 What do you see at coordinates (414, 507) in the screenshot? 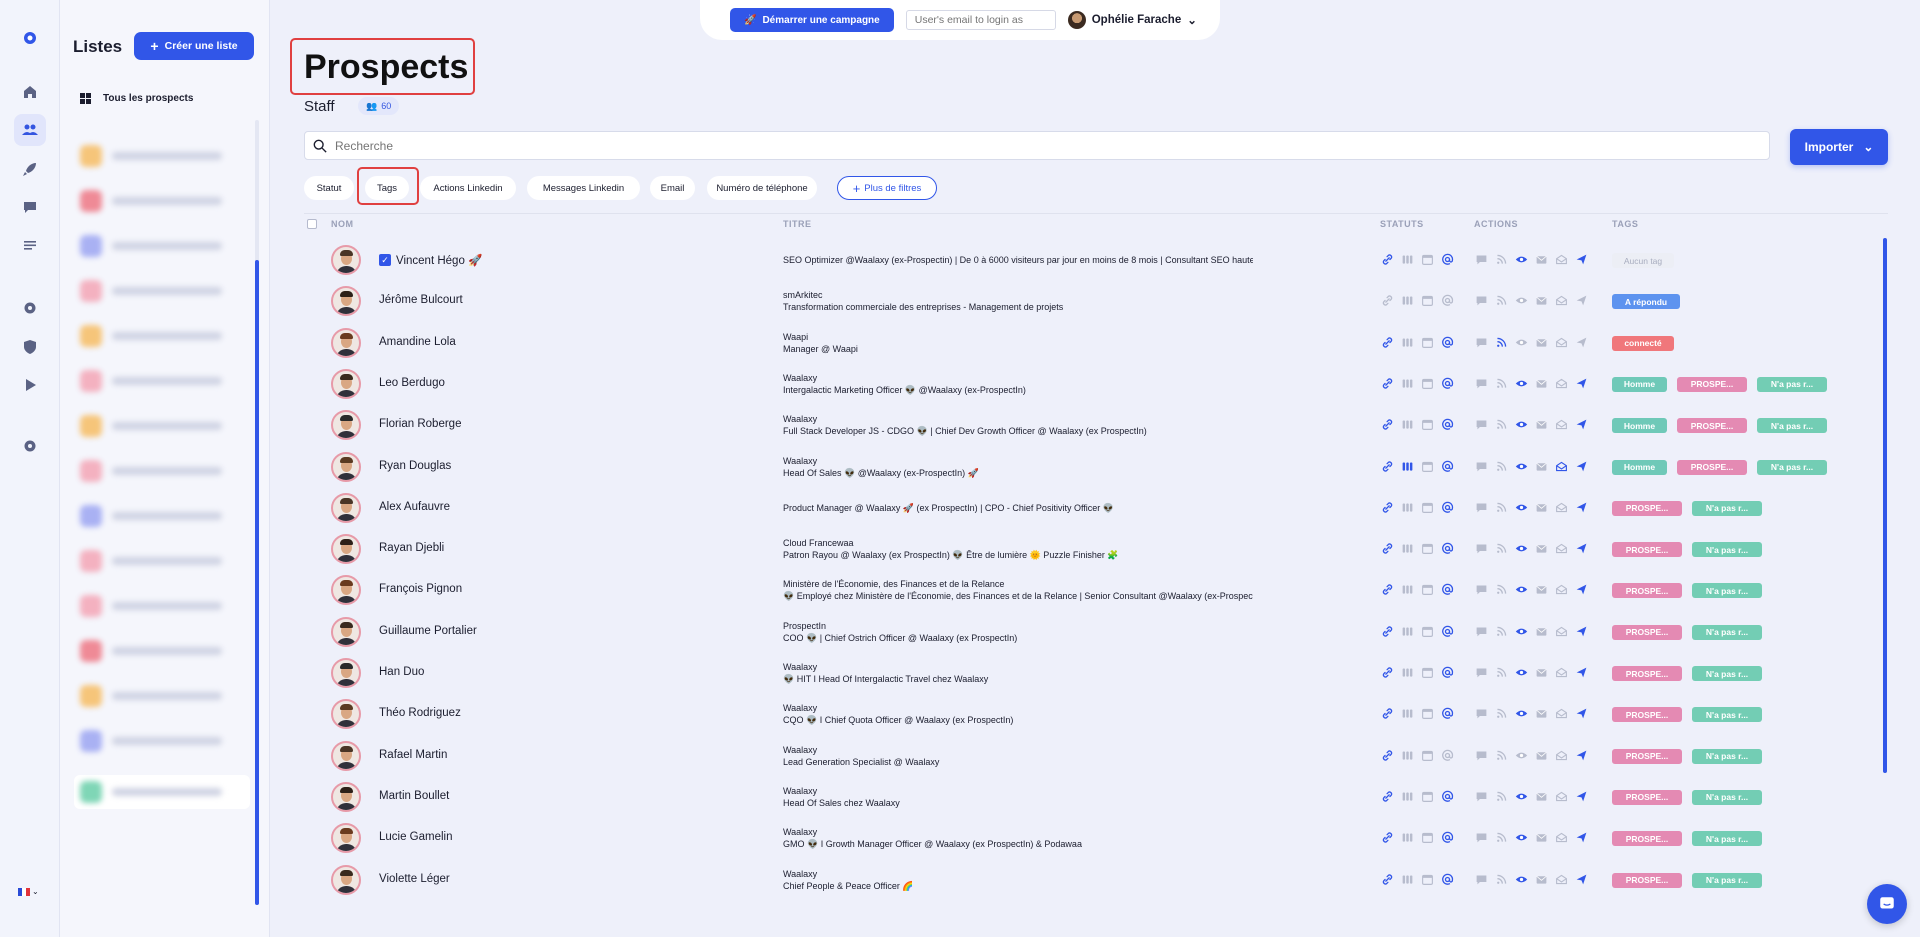
I see `prospect-name: Alex Aufauvre` at bounding box center [414, 507].